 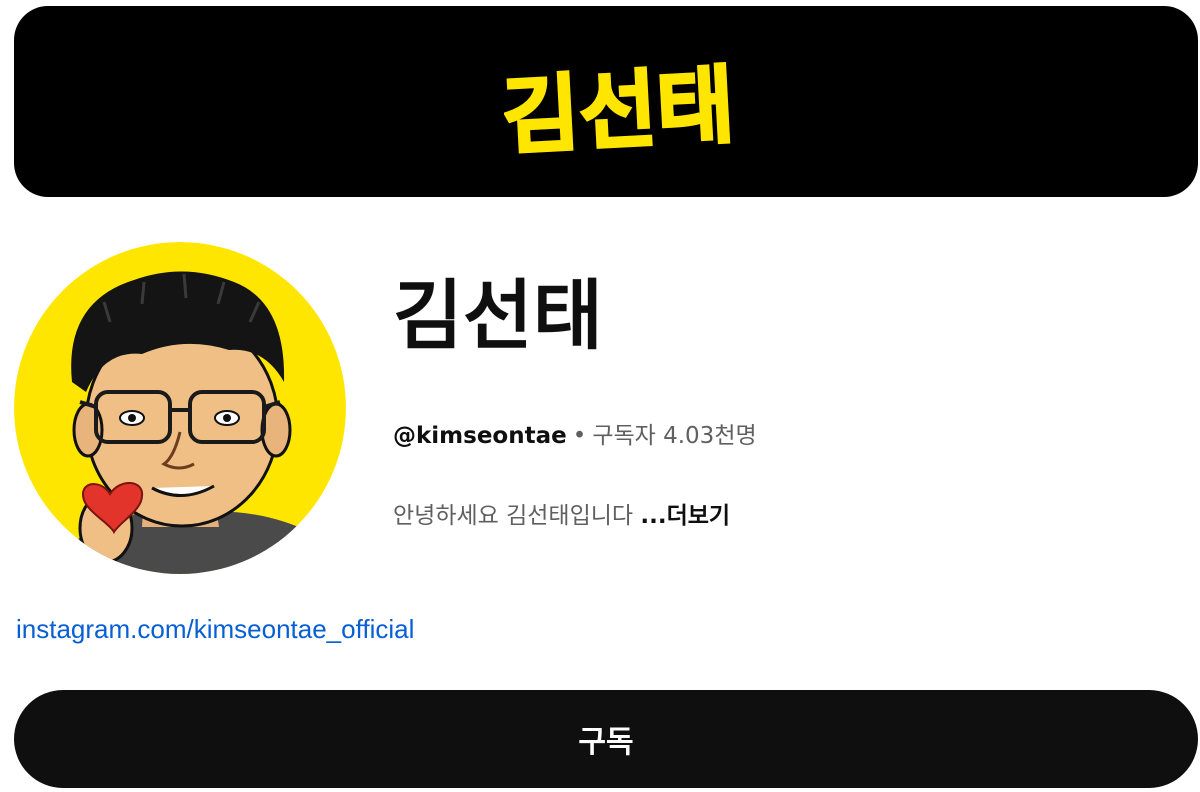 I want to click on banner-logo-text: 김선태, so click(x=618, y=111).